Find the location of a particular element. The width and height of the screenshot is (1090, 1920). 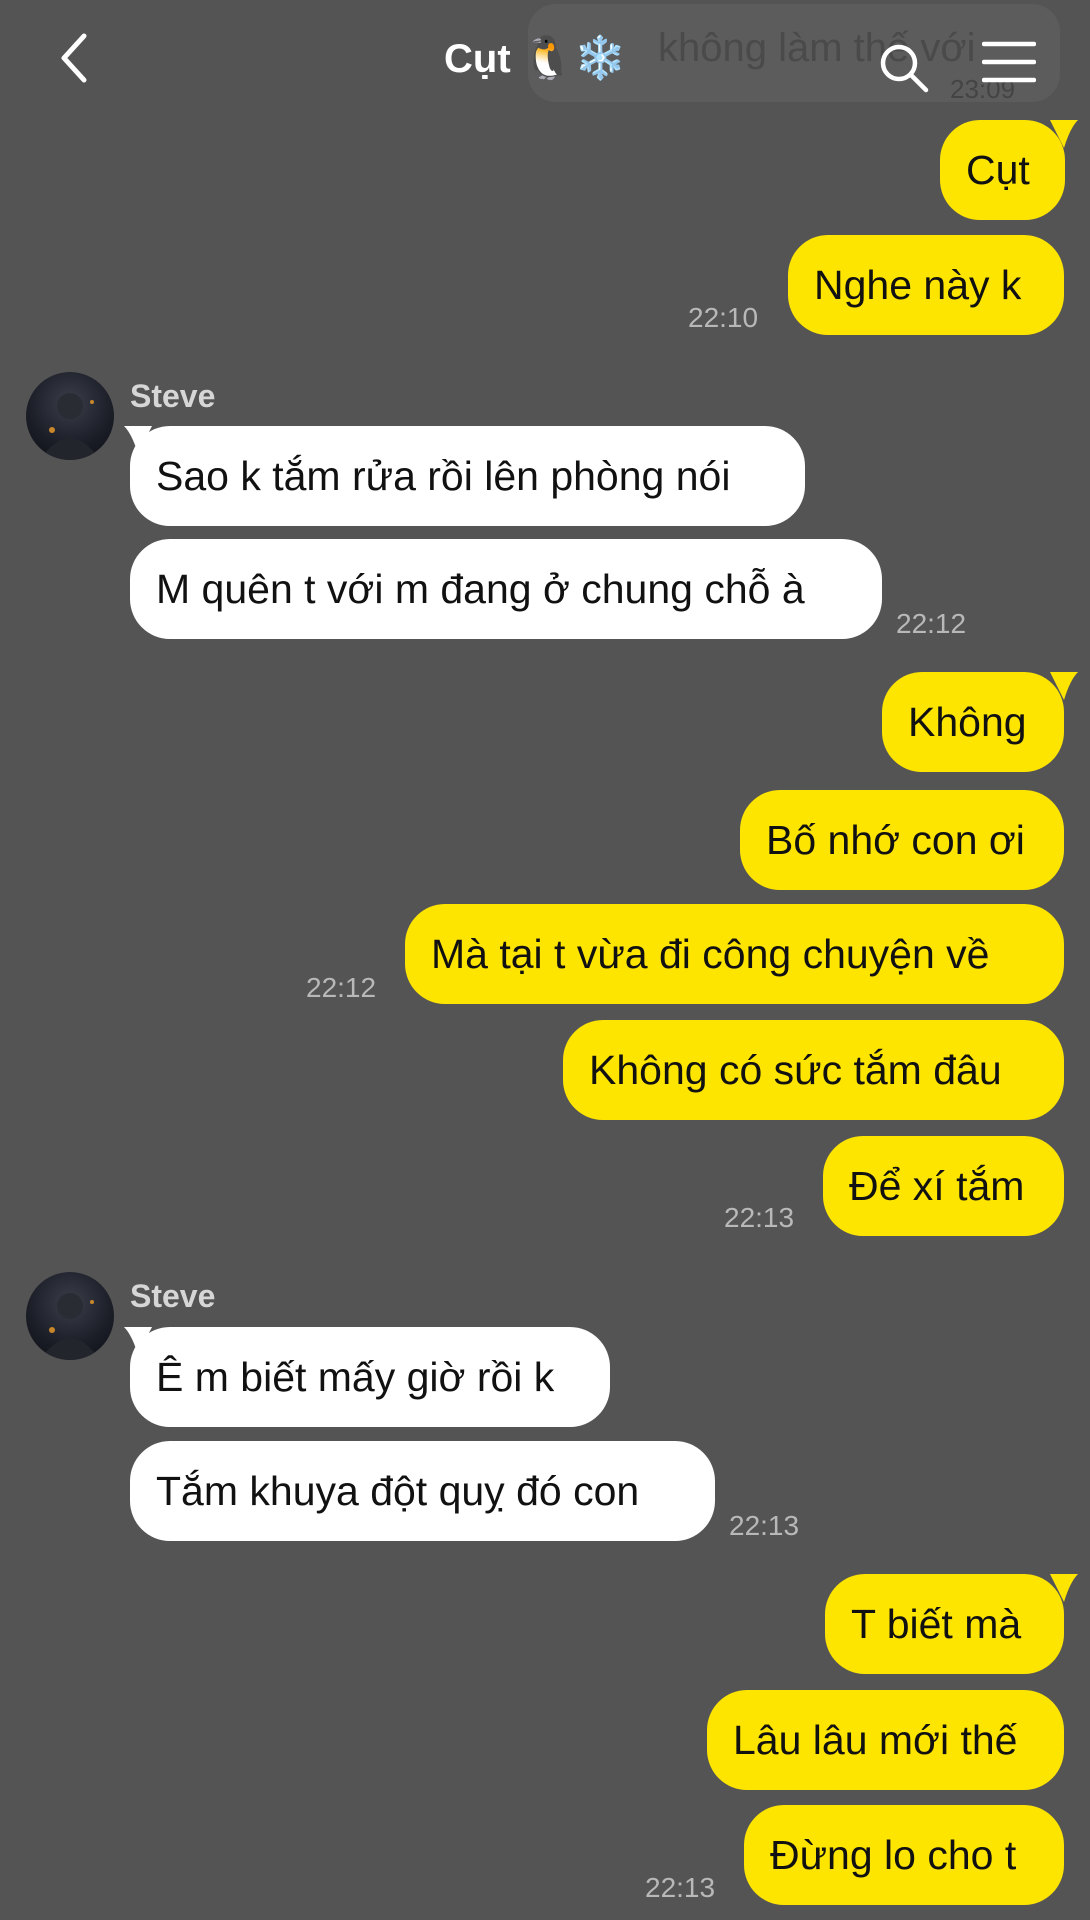

message-bubble-sent: Để xí tắm is located at coordinates (943, 1186).